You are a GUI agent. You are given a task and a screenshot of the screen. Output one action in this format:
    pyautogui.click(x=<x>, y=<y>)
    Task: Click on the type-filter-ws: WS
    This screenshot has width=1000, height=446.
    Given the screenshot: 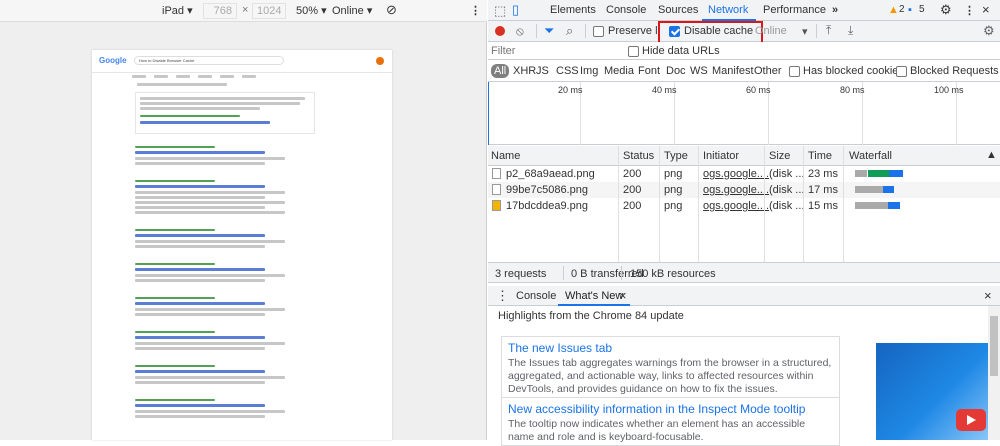 What is the action you would take?
    pyautogui.click(x=699, y=71)
    